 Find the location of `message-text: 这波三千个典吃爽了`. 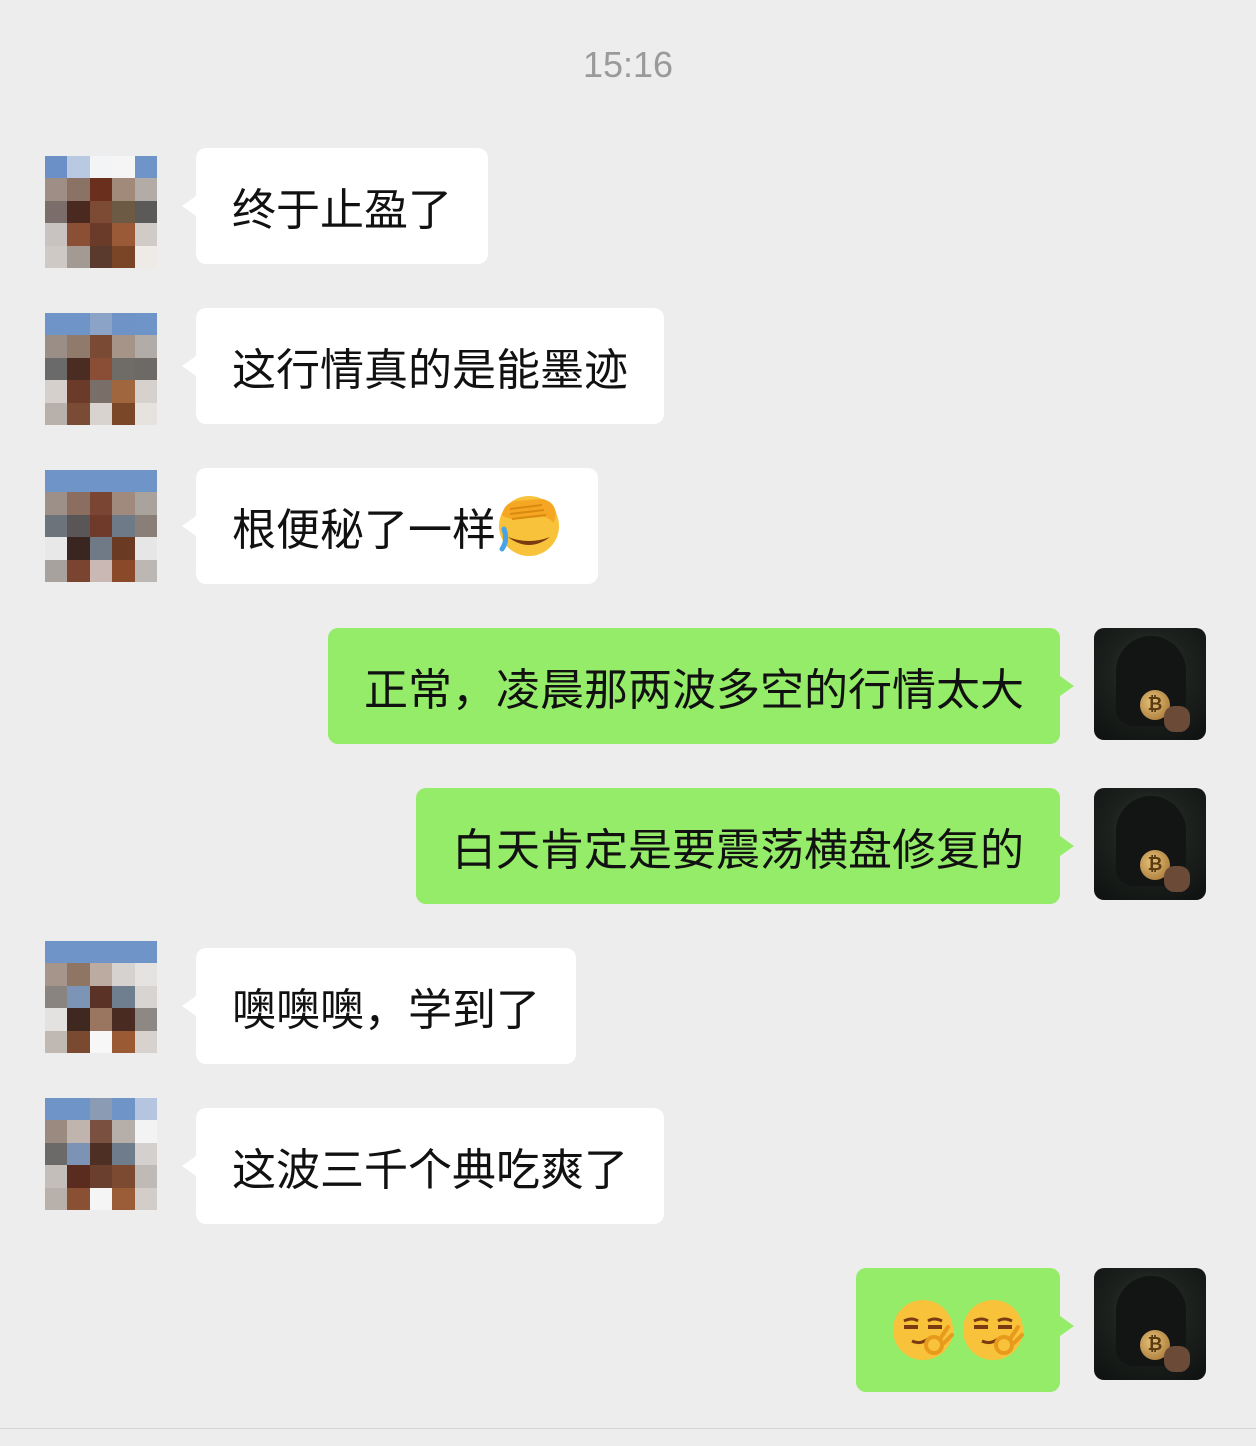

message-text: 这波三千个典吃爽了 is located at coordinates (430, 1170).